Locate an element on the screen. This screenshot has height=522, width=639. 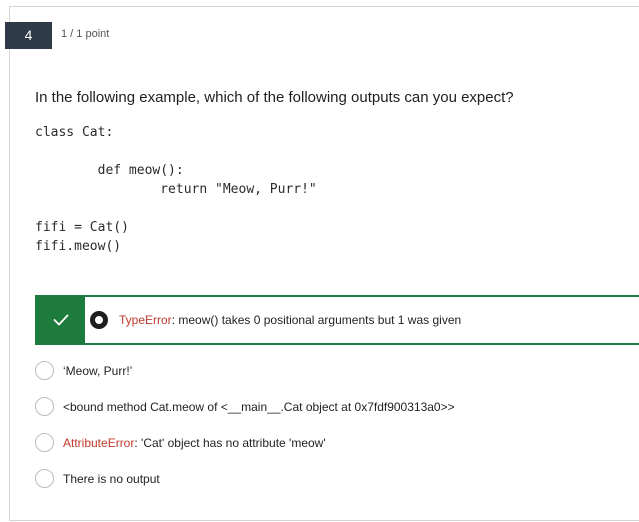
correct-indicator is located at coordinates (61, 320).